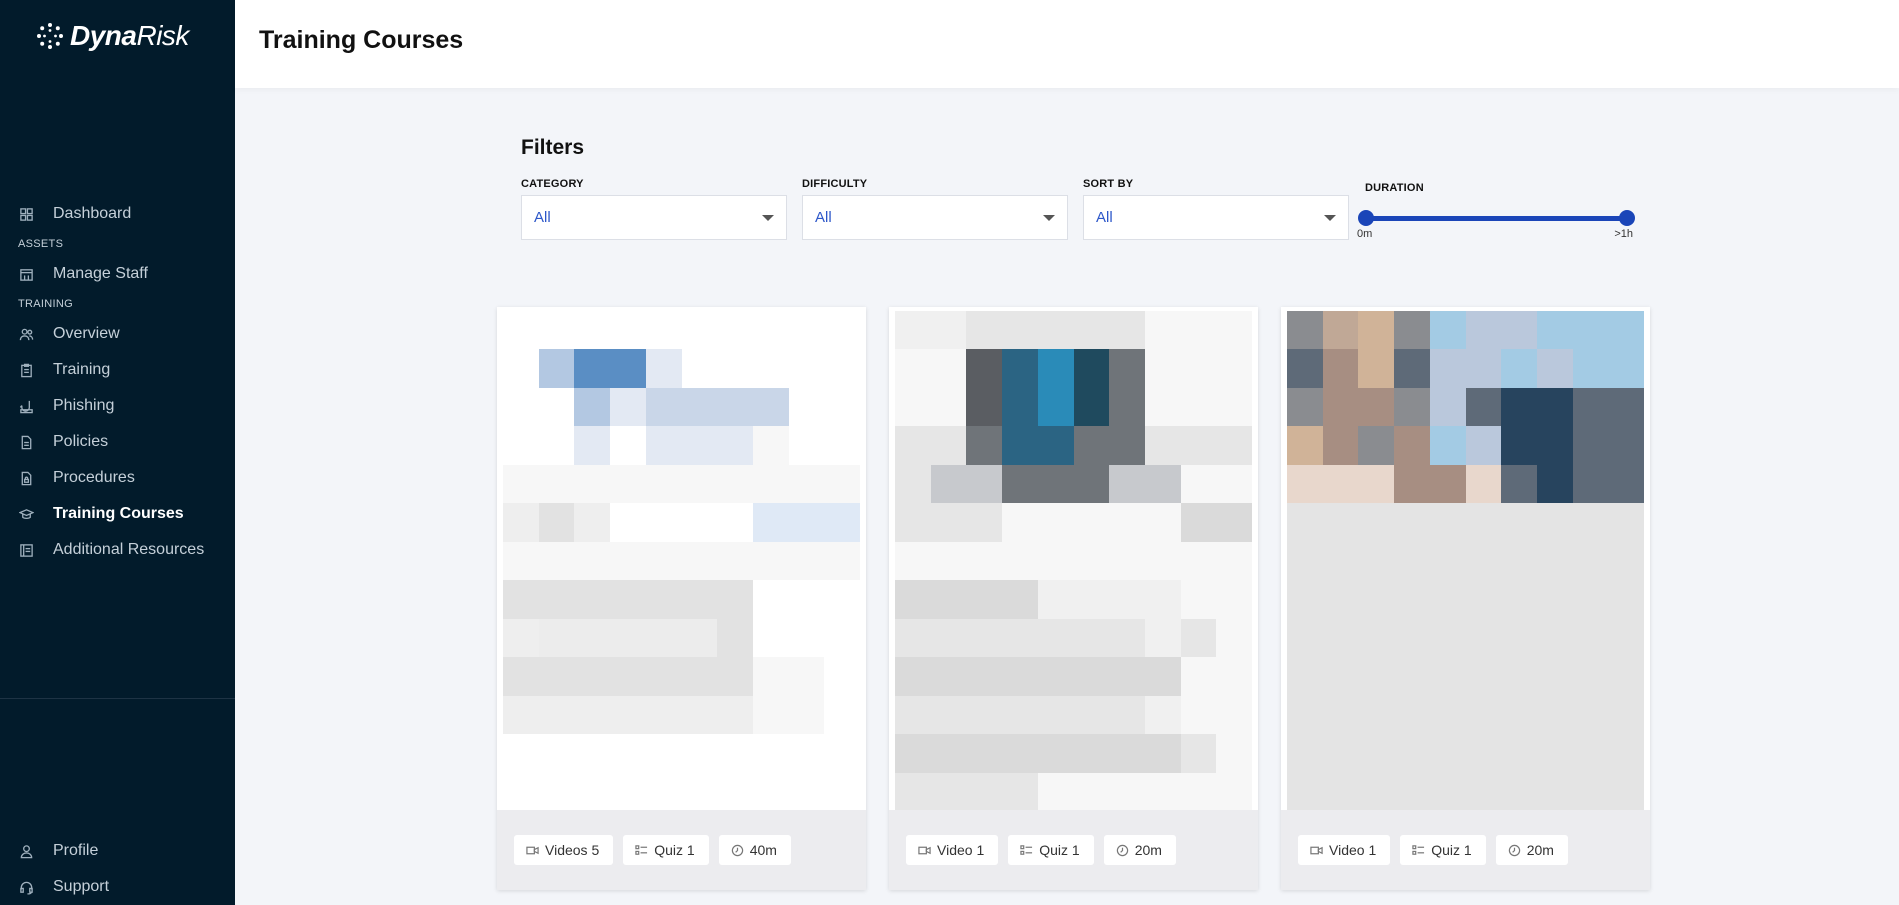 This screenshot has height=905, width=1899. I want to click on sidebar-item-training: Training, so click(117, 370).